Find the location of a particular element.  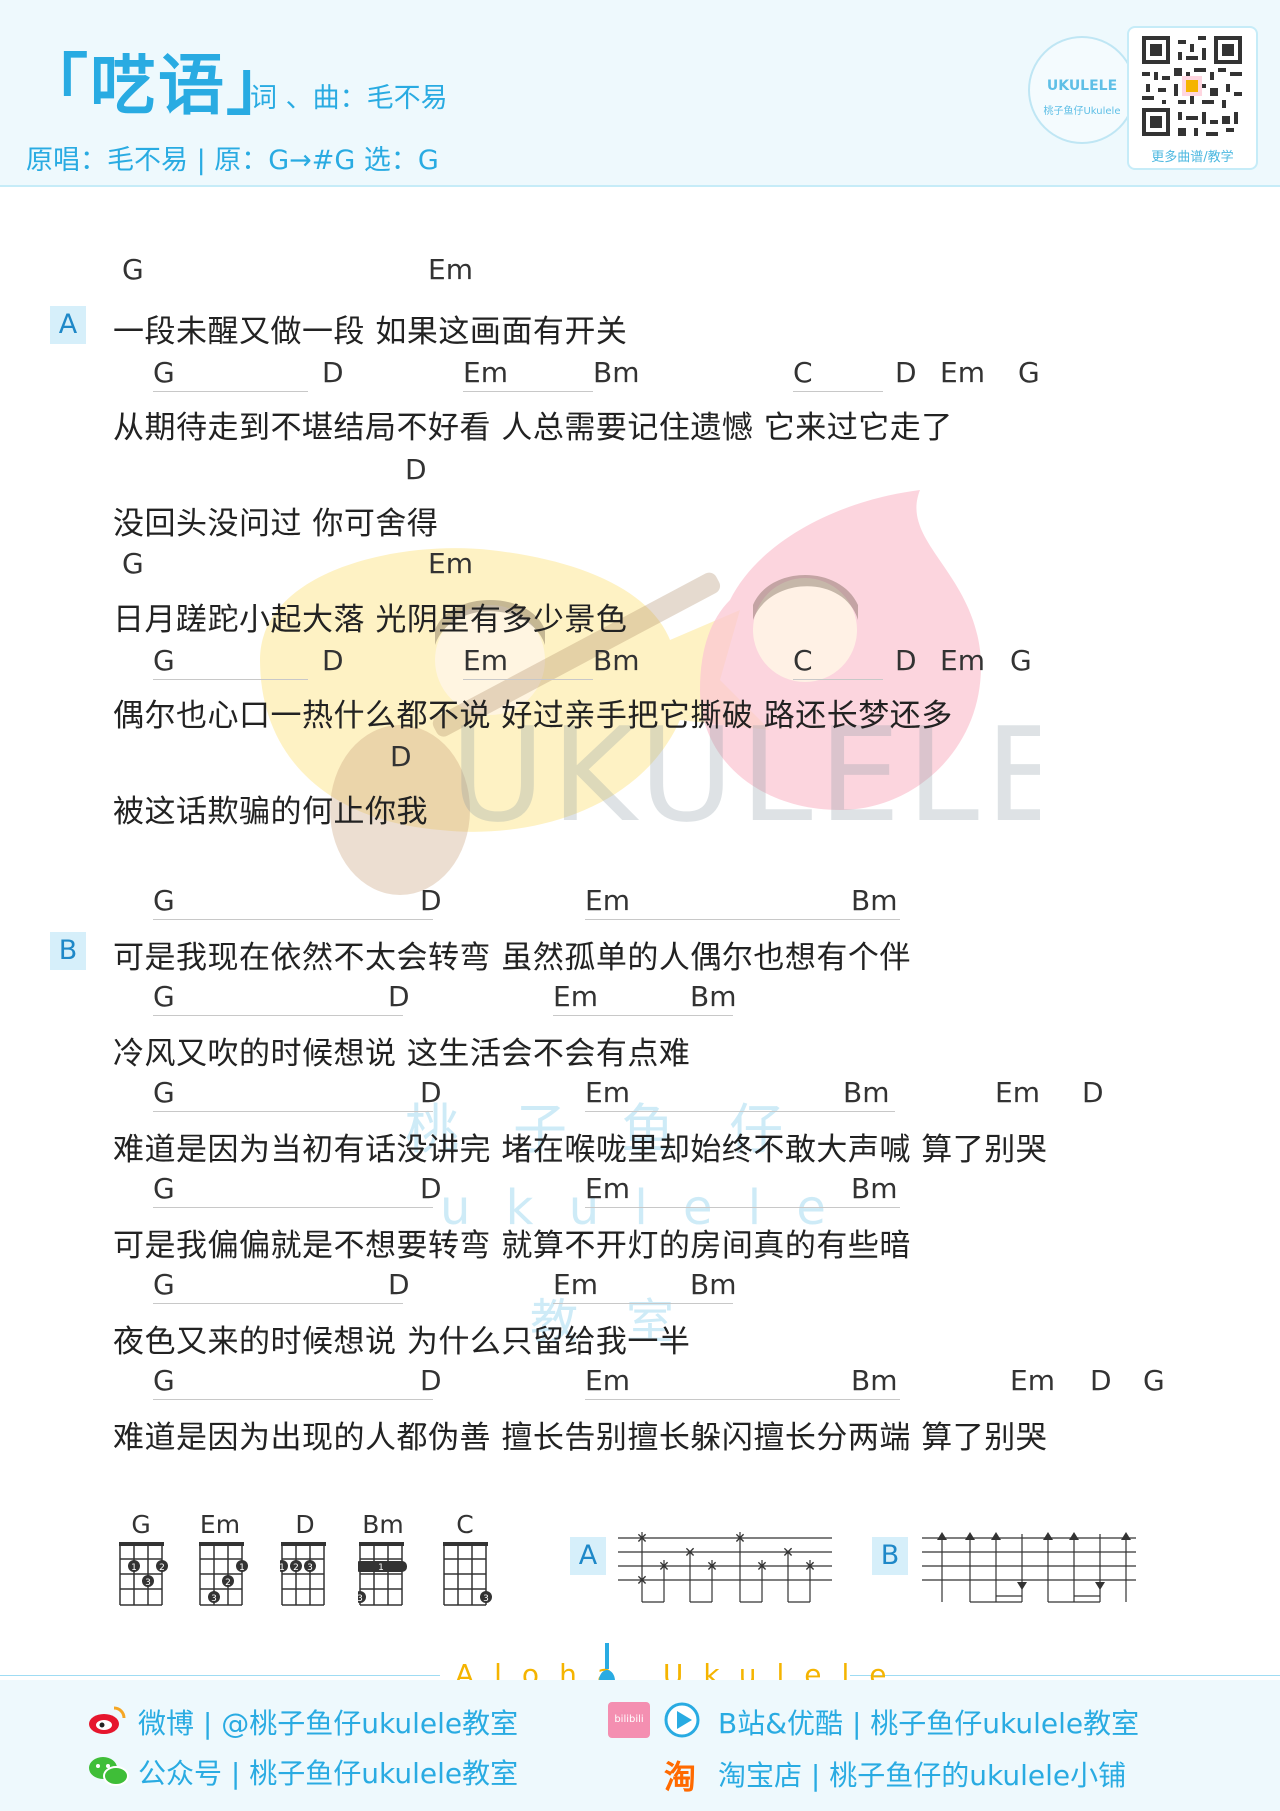

chord-diagram-c: 3 is located at coordinates (467, 1574).